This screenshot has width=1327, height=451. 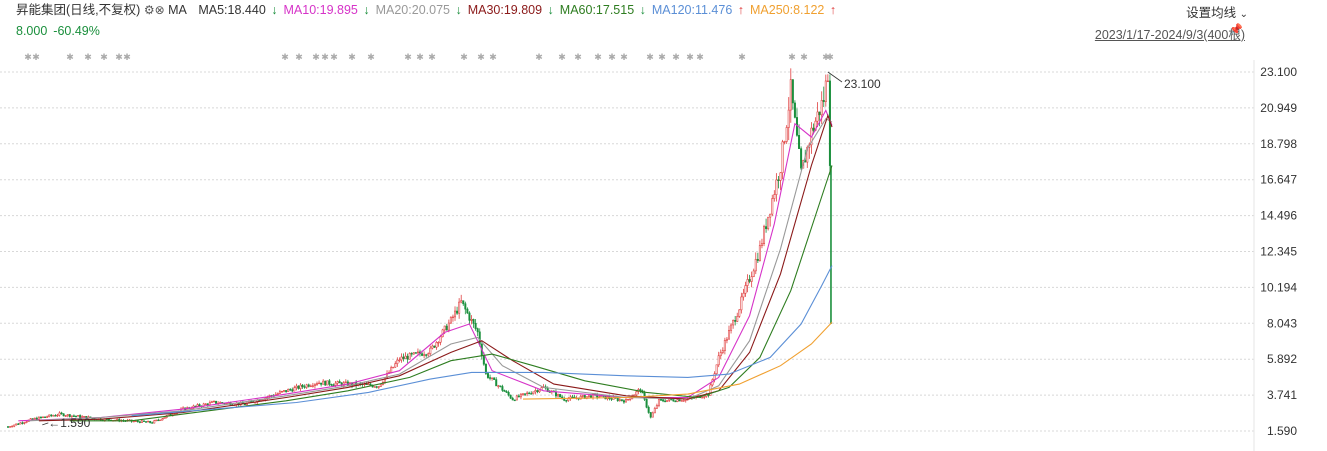 I want to click on y-tick-label: 18.798, so click(x=1278, y=144).